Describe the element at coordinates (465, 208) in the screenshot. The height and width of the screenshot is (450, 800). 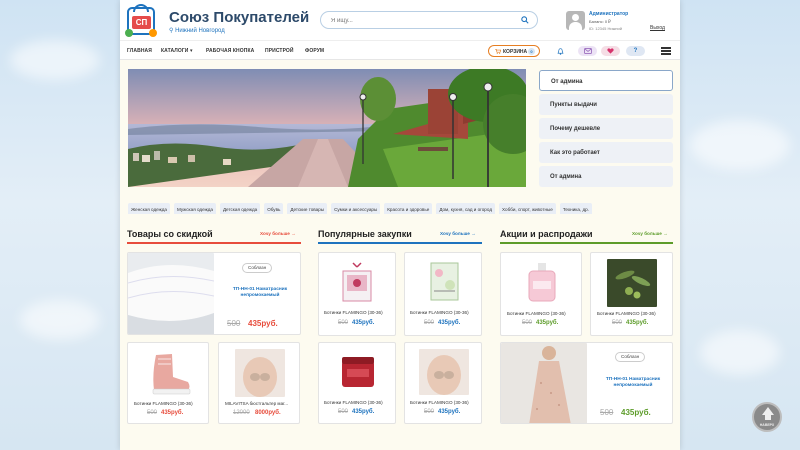
I see `category-chip: Дом, кухня, сад и огород` at that location.